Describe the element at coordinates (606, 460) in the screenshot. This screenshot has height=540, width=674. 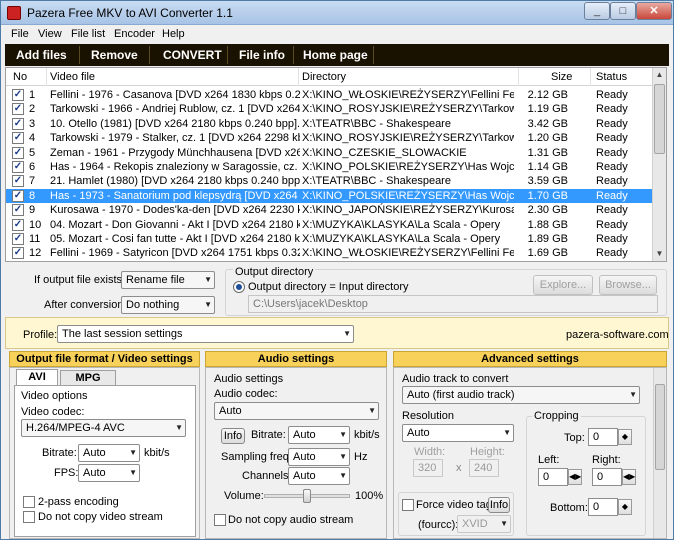
I see `crop-right-label: Right:` at that location.